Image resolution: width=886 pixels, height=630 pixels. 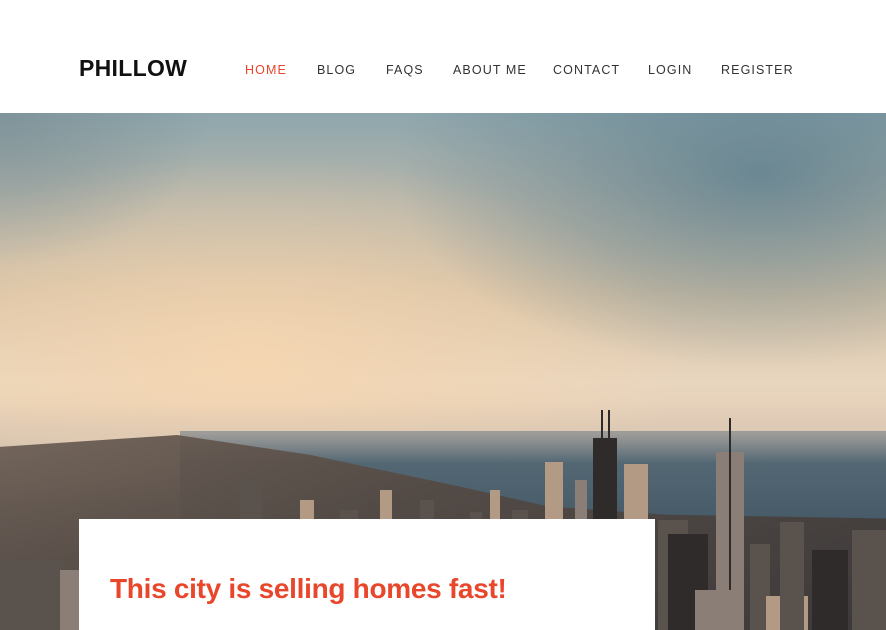 I want to click on nav-item-login: LOGIN, so click(x=670, y=70).